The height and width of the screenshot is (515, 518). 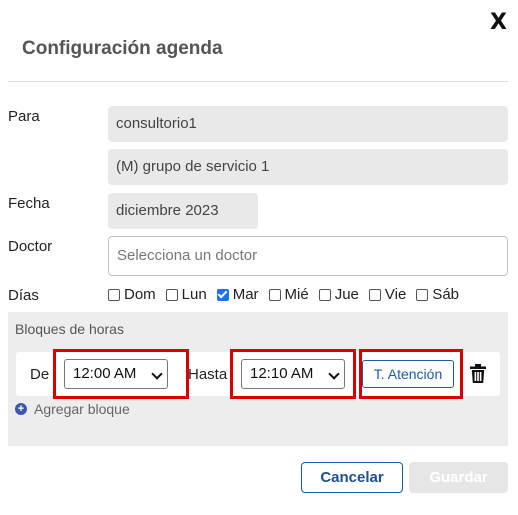 What do you see at coordinates (308, 167) in the screenshot?
I see `service-group-field: (M) grupo de servicio 1` at bounding box center [308, 167].